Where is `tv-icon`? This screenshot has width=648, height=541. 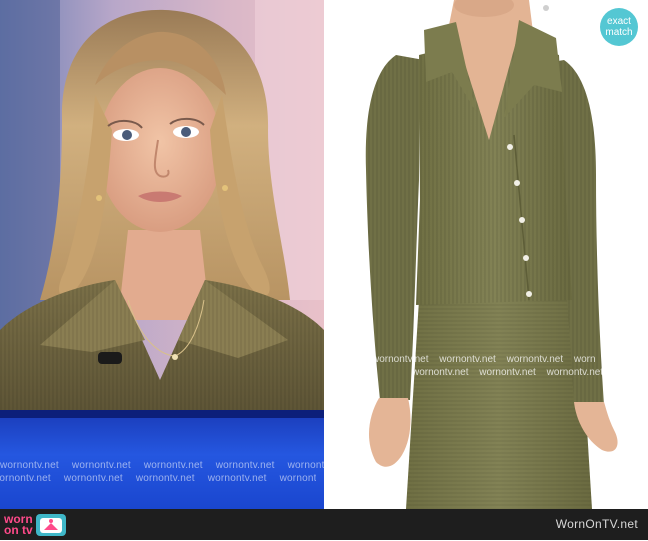
tv-icon is located at coordinates (50, 525).